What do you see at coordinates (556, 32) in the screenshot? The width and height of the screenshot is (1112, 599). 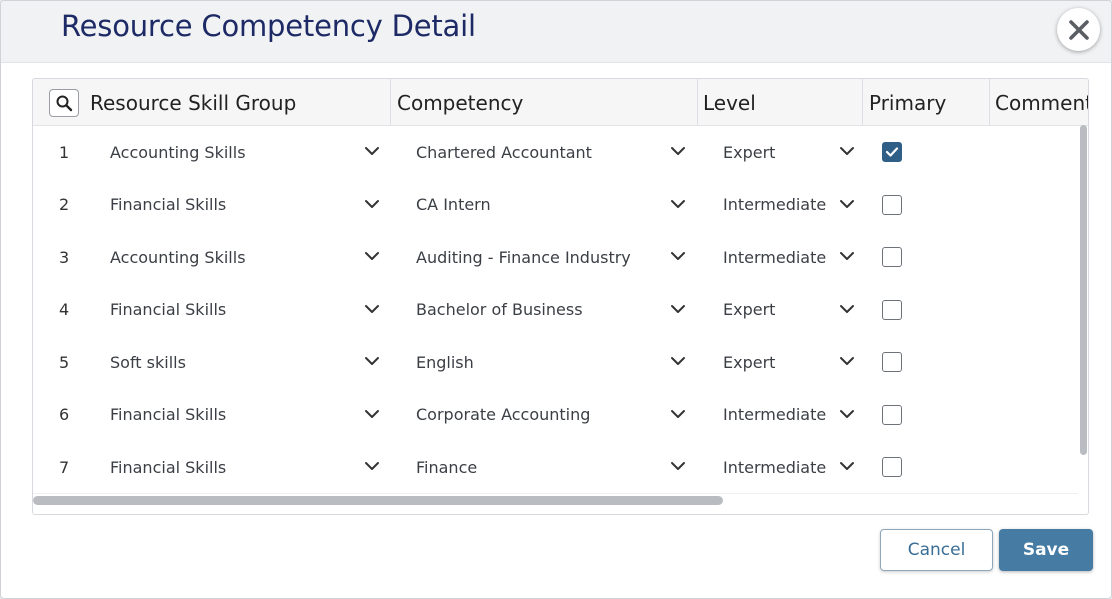 I see `dialog-header: Resource Competency Detail` at bounding box center [556, 32].